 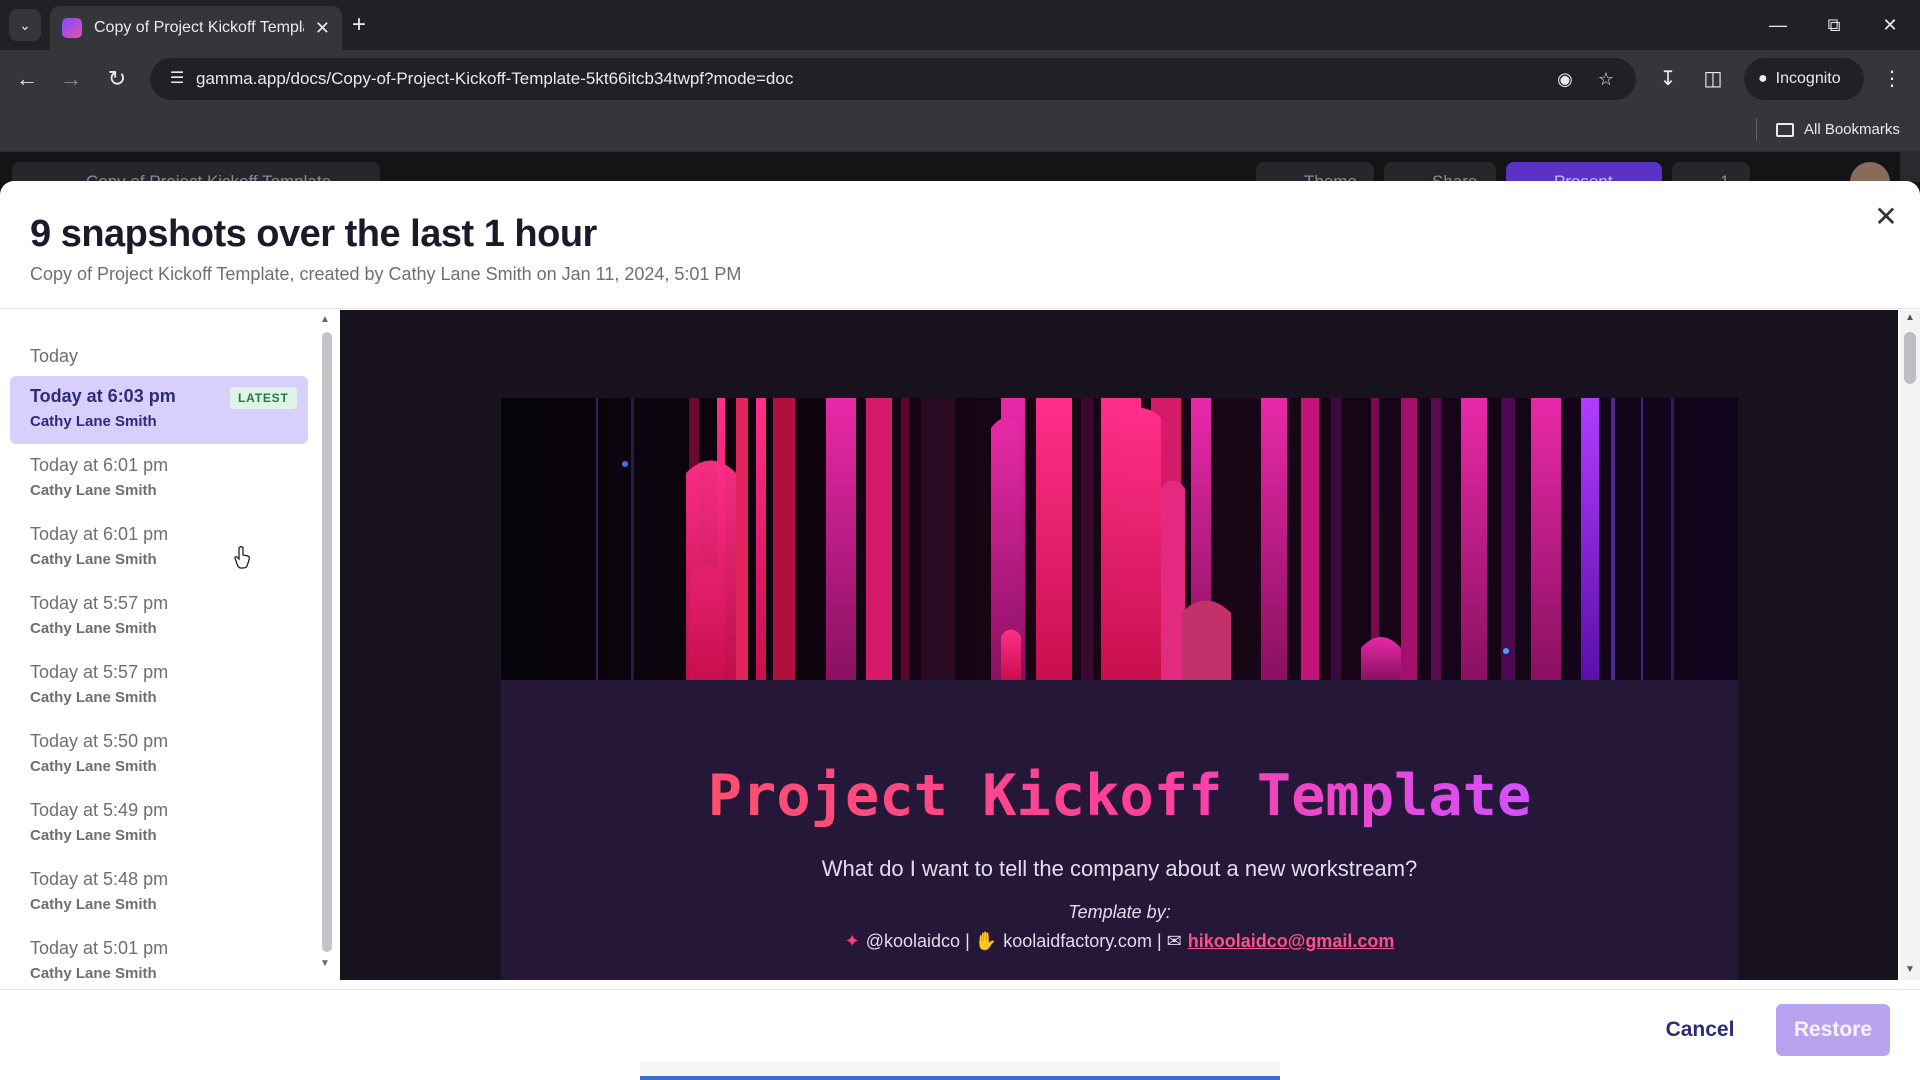 What do you see at coordinates (960, 1034) in the screenshot?
I see `modal-footer: Cancel Restore` at bounding box center [960, 1034].